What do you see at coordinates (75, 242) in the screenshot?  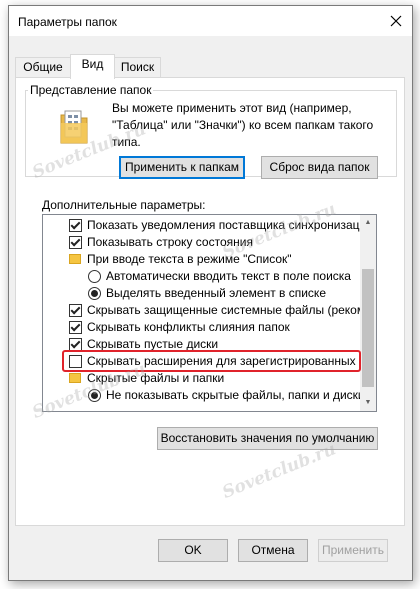 I see `status-bar-checkbox` at bounding box center [75, 242].